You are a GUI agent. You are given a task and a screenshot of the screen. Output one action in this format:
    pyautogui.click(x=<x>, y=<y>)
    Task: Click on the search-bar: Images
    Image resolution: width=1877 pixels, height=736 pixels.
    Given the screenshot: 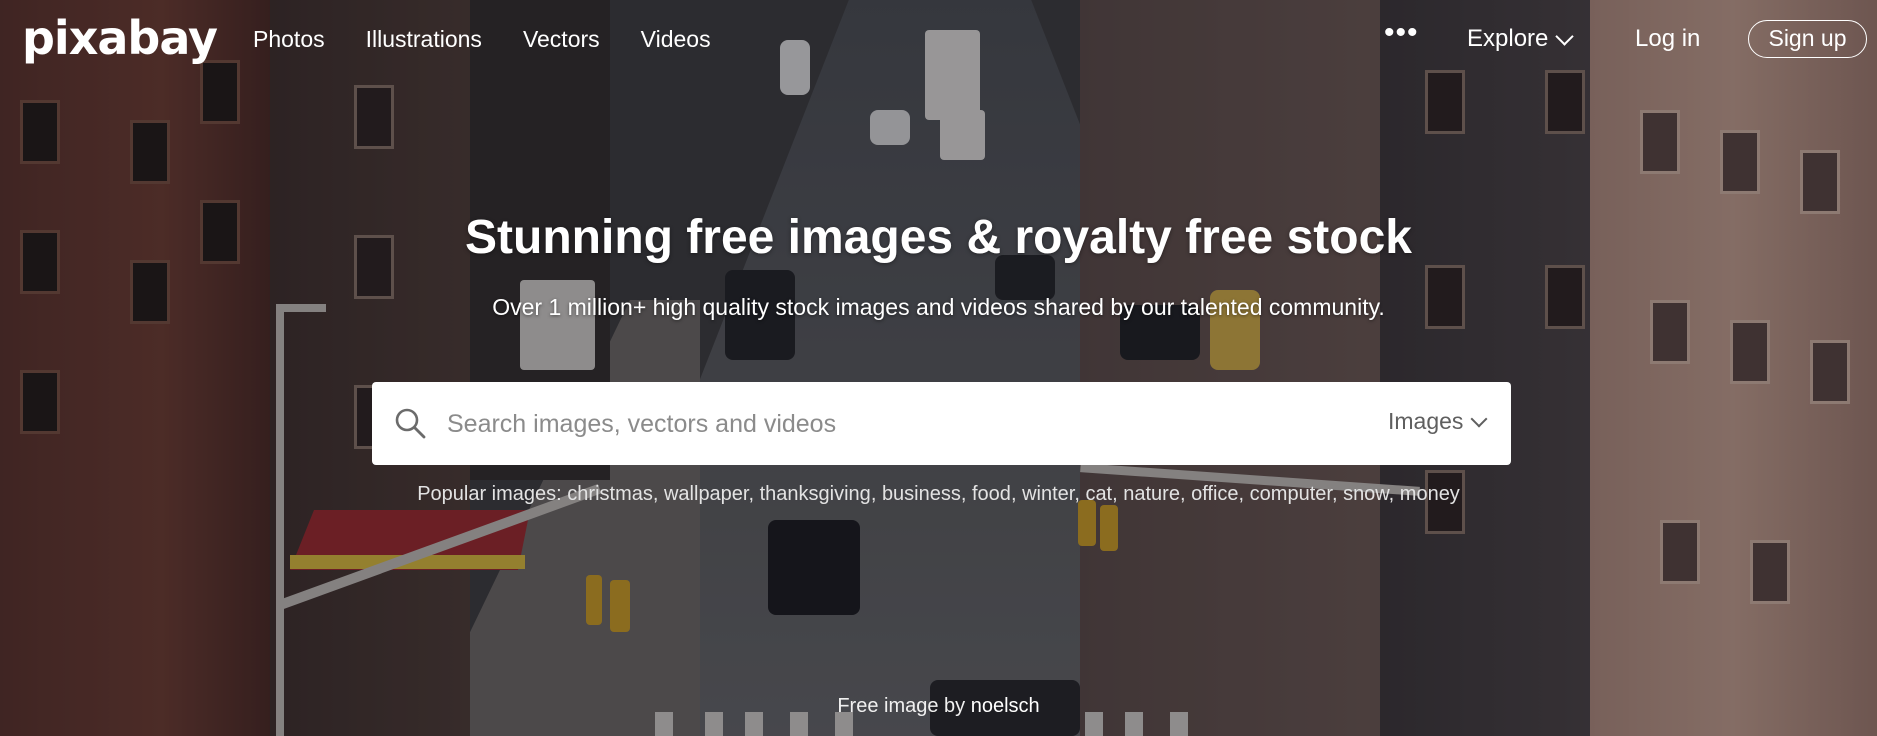 What is the action you would take?
    pyautogui.click(x=941, y=423)
    